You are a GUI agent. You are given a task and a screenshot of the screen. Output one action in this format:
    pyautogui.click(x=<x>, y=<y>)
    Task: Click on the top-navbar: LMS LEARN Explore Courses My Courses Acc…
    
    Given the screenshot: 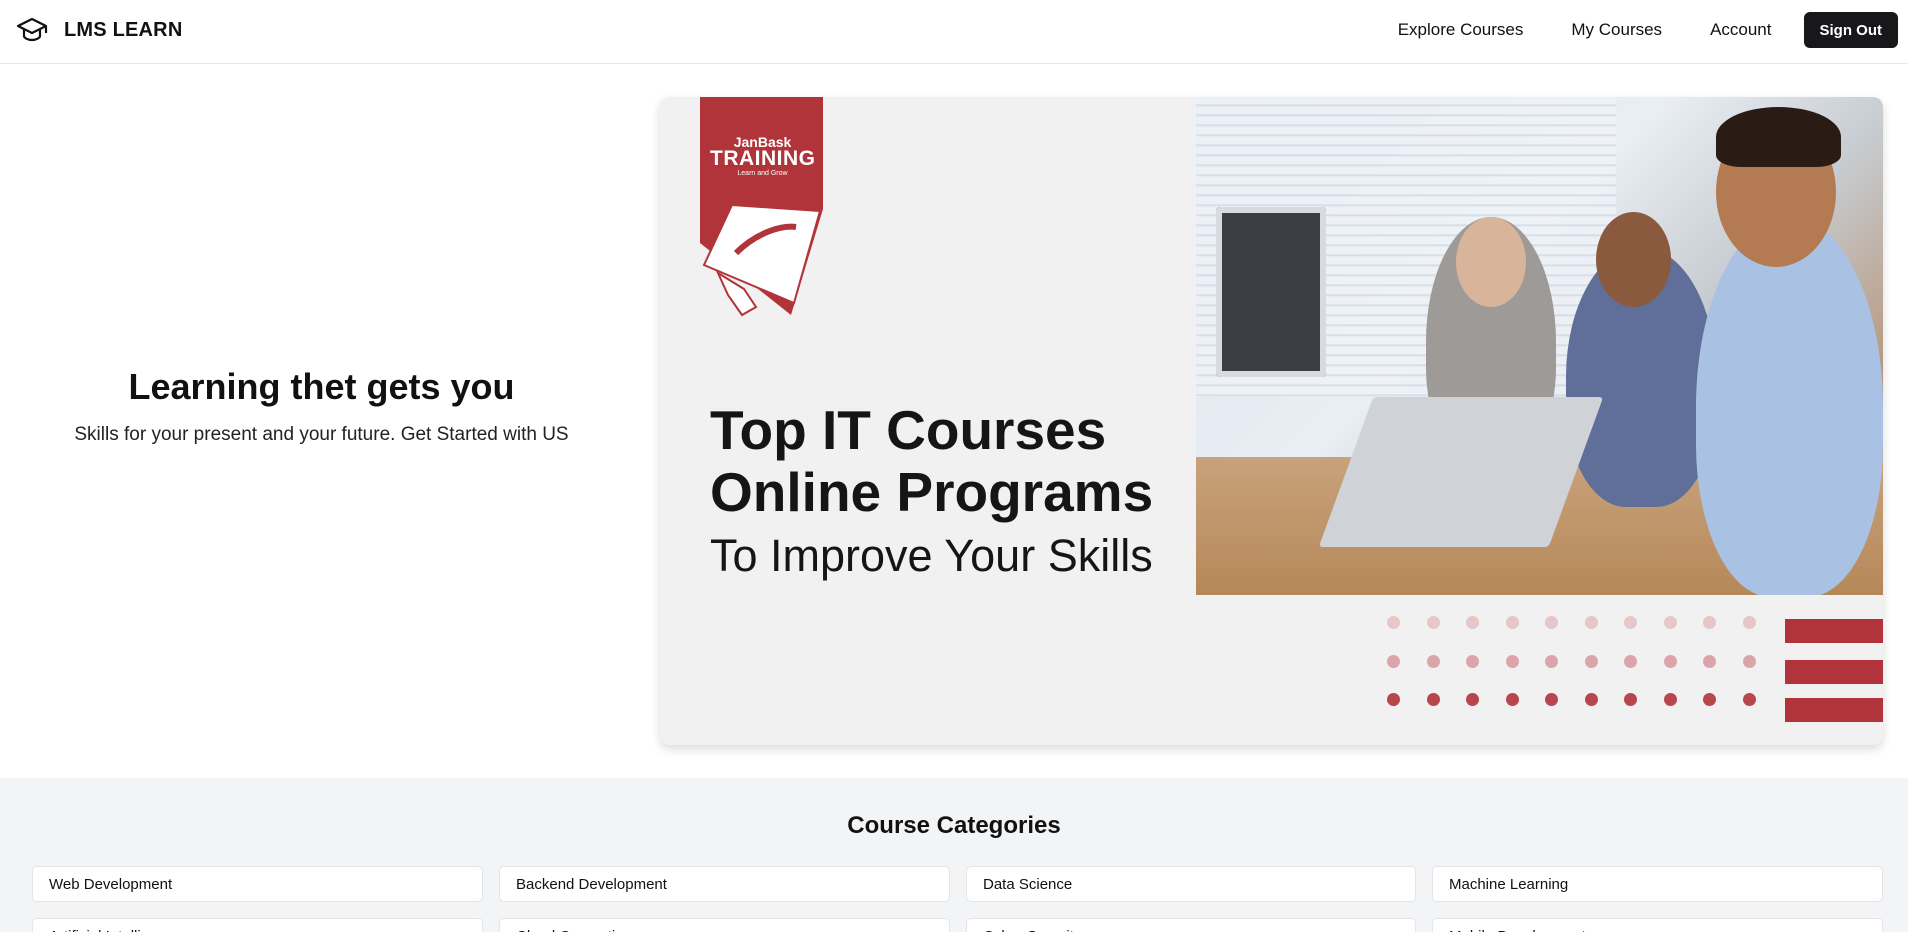 What is the action you would take?
    pyautogui.click(x=954, y=32)
    